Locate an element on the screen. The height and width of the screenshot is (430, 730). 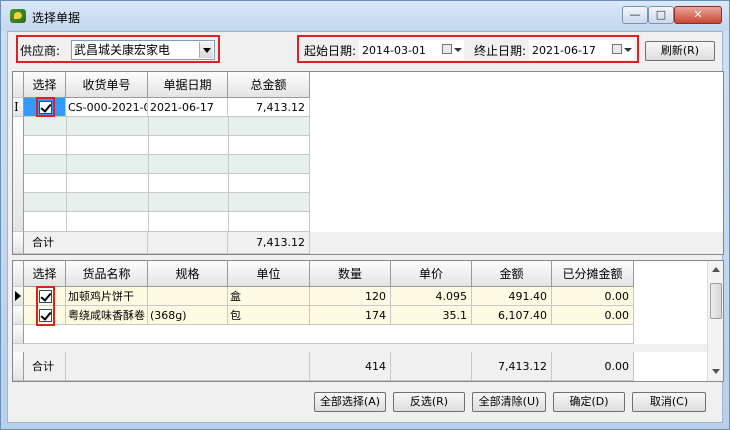
clear-all-button: 全部清除(U) is located at coordinates (509, 402).